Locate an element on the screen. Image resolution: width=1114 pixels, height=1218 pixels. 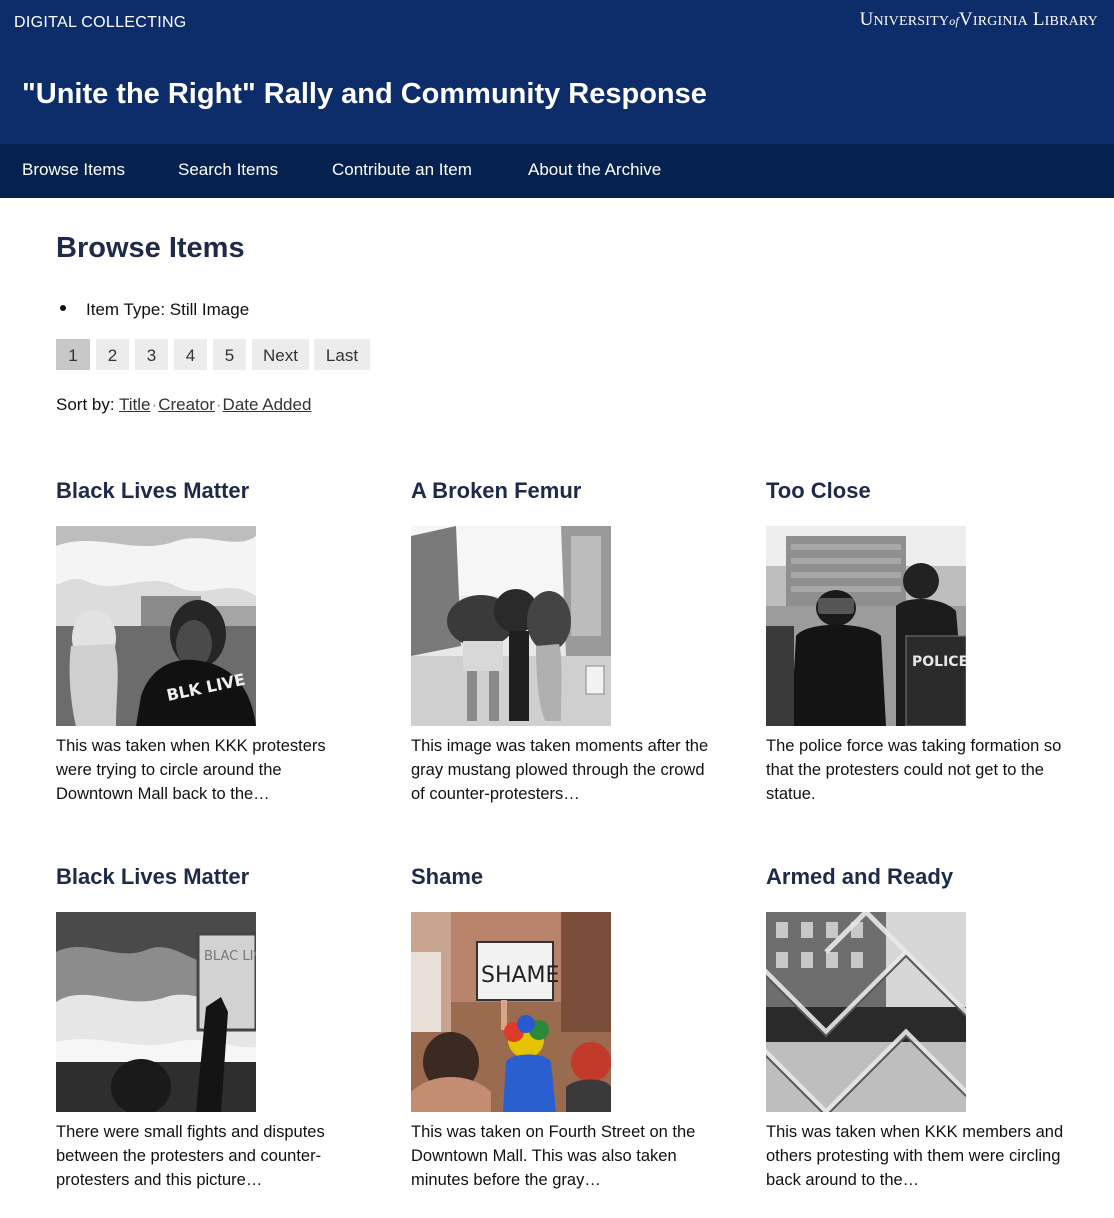
filter-label: Item Type: Still Image is located at coordinates (168, 309).